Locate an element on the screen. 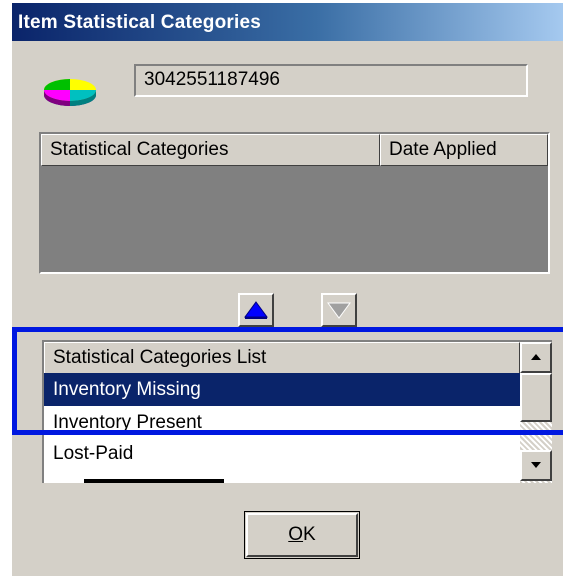  list-header: Statistical Categories List is located at coordinates (282, 358).